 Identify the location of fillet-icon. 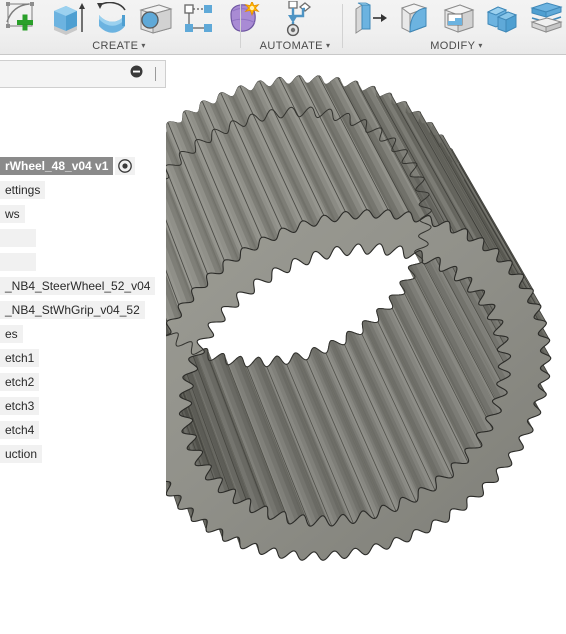
(415, 19).